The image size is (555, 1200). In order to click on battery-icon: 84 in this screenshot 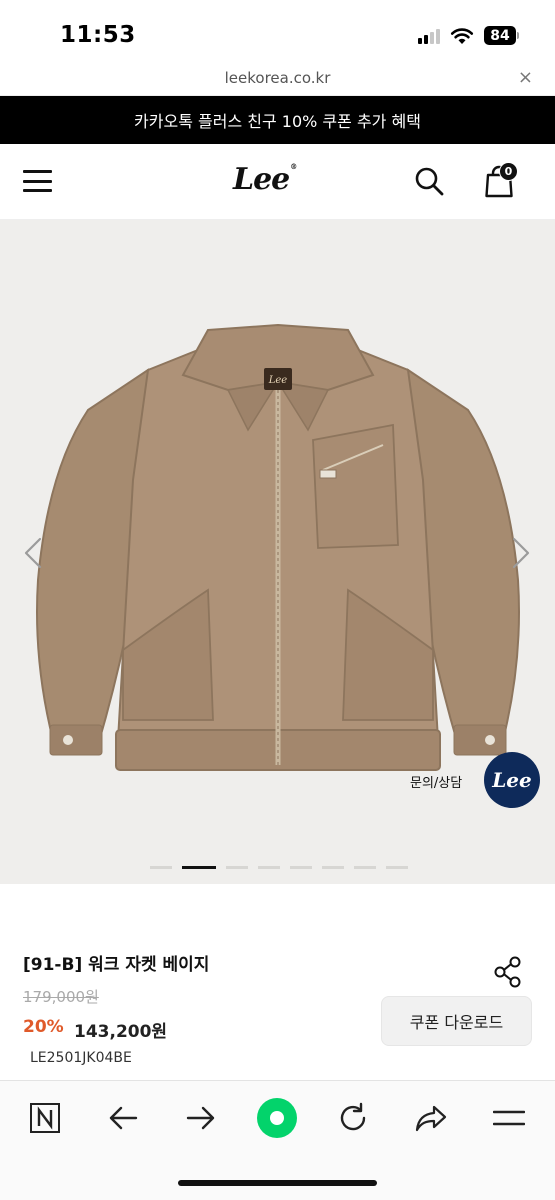, I will do `click(501, 35)`.